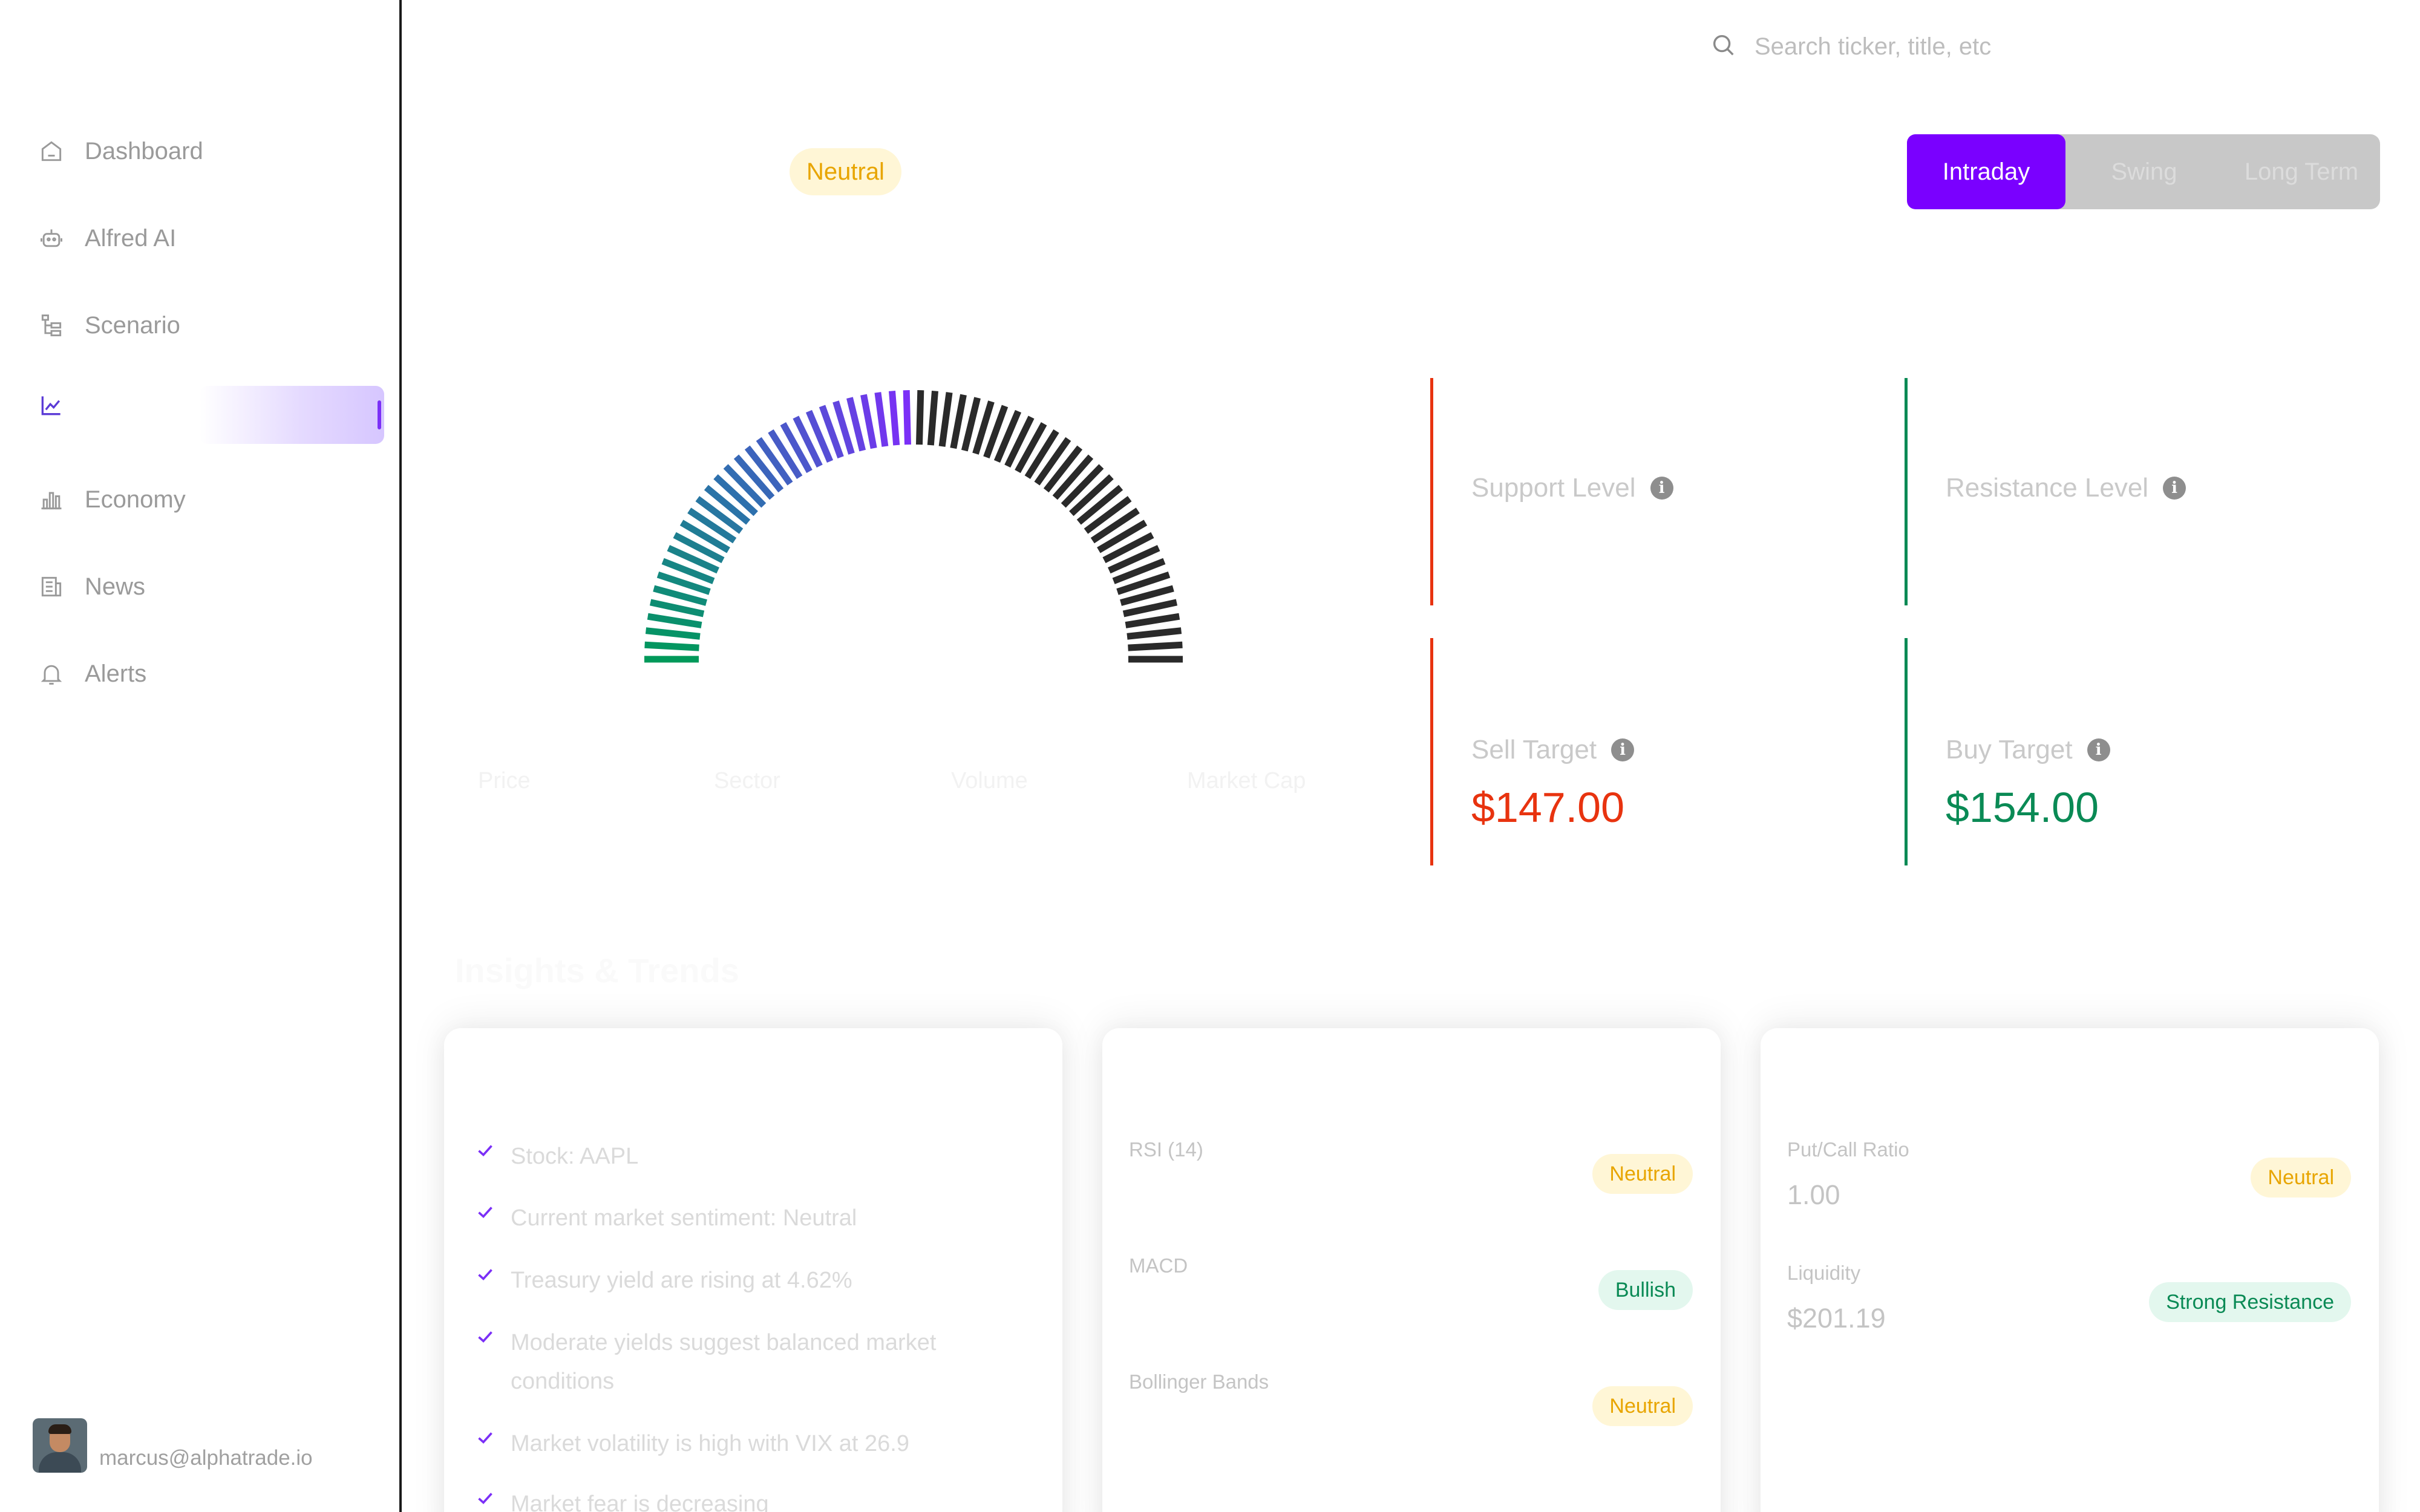 This screenshot has width=2420, height=1512. I want to click on search-input, so click(1936, 46).